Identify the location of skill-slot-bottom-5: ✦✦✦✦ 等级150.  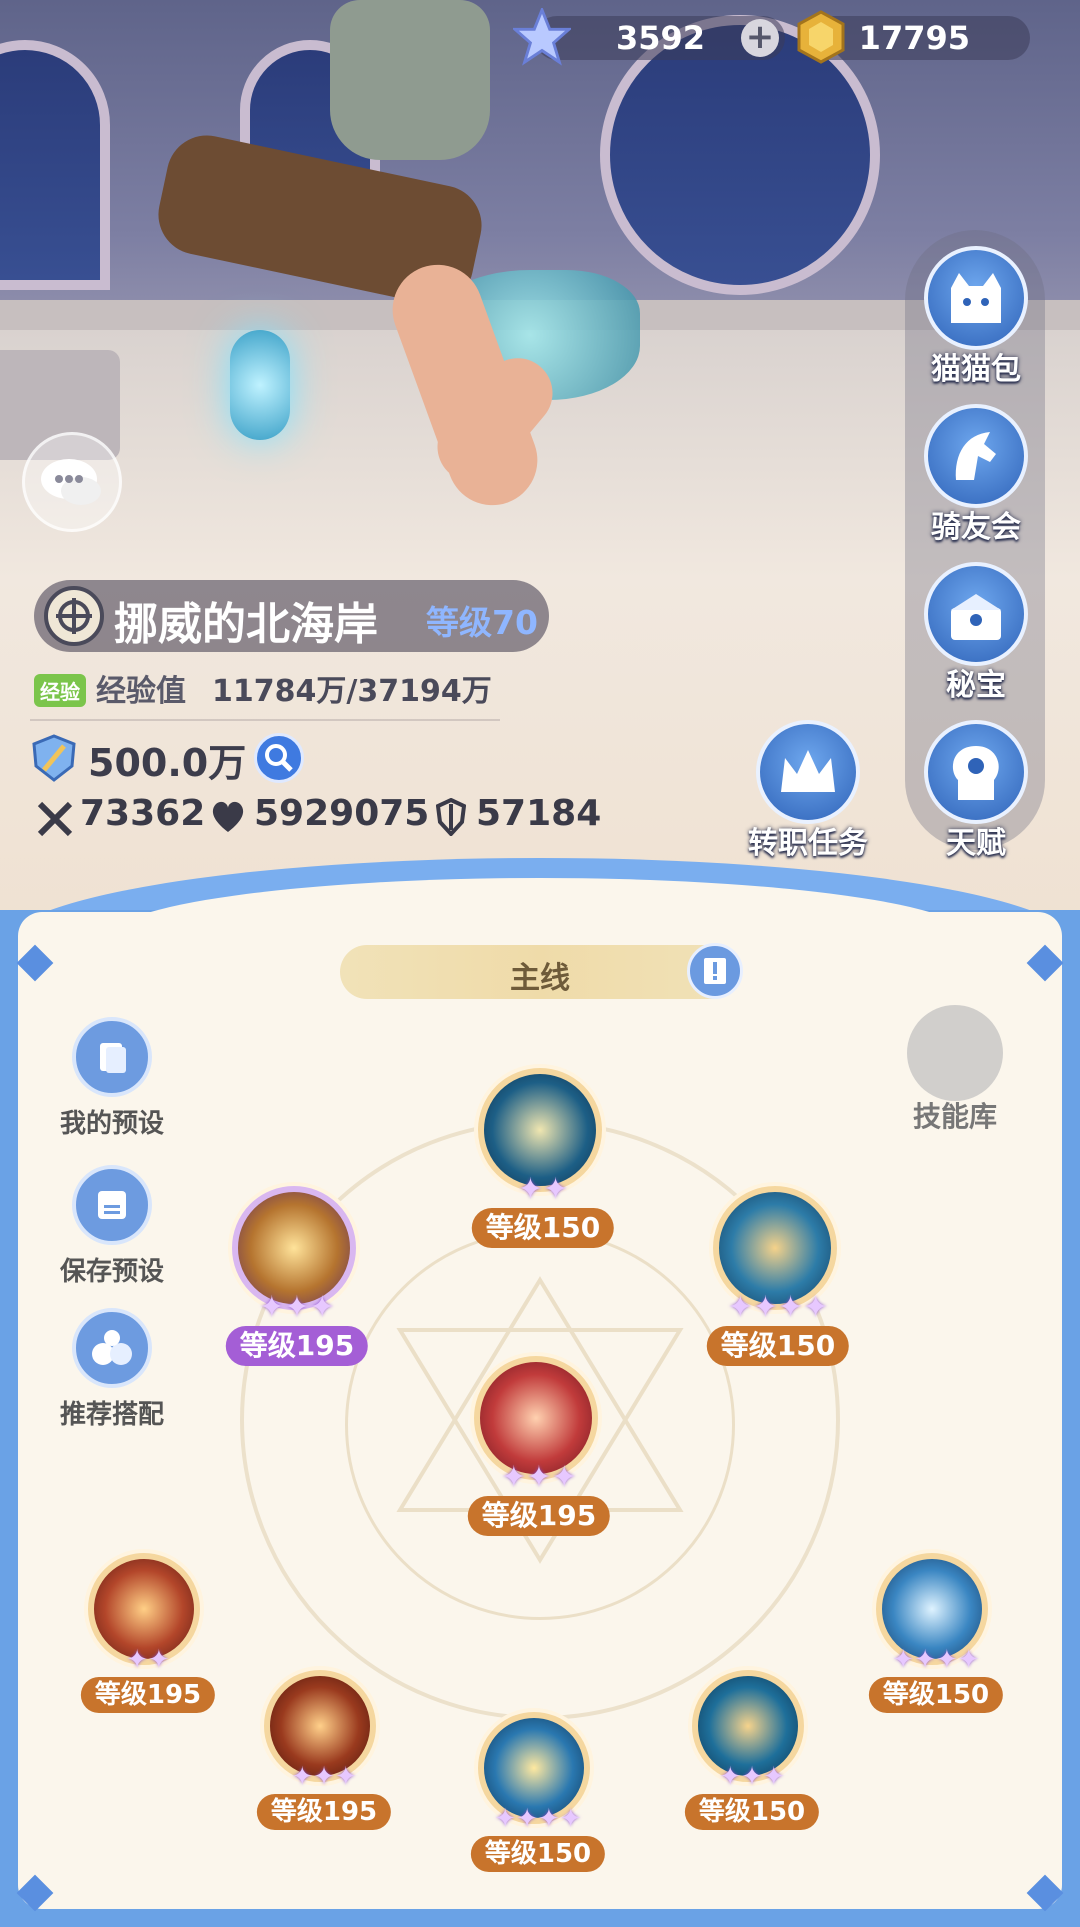
(936, 1633).